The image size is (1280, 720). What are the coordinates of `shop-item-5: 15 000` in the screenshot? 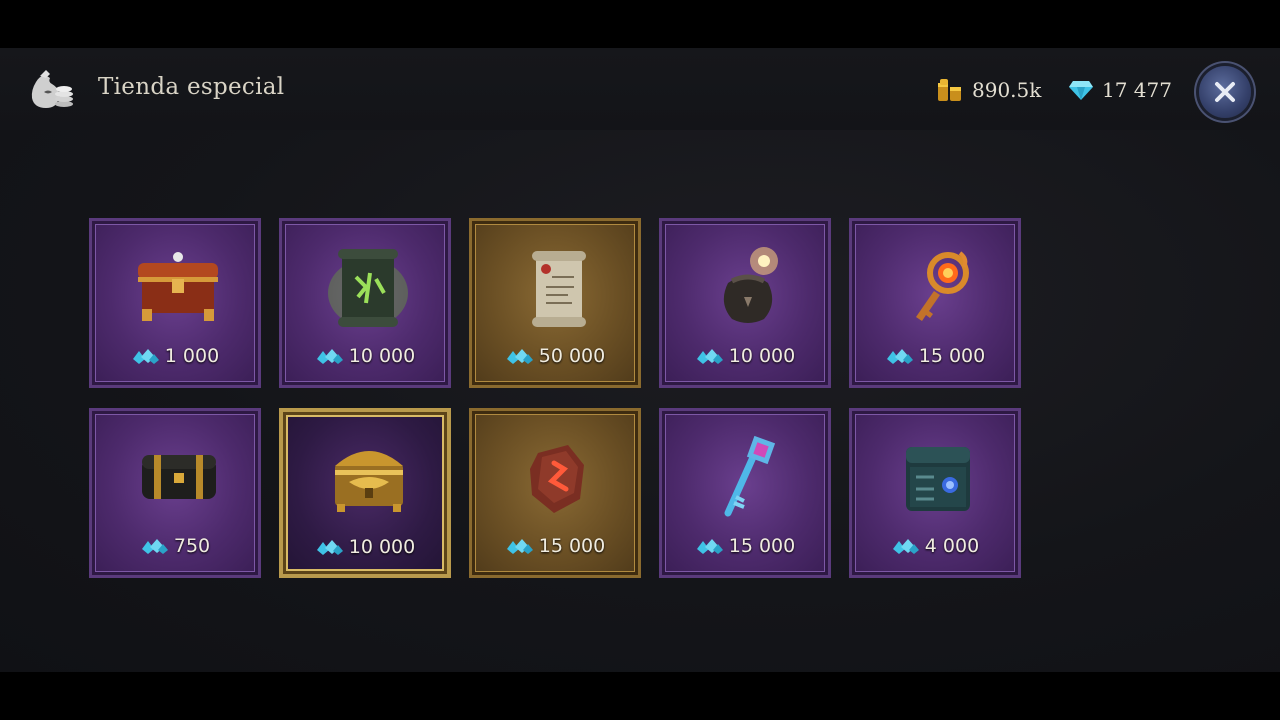 It's located at (935, 303).